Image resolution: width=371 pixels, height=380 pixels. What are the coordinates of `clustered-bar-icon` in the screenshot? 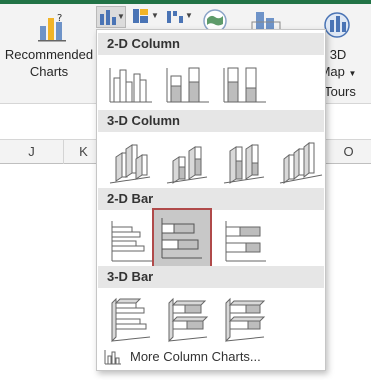 It's located at (131, 241).